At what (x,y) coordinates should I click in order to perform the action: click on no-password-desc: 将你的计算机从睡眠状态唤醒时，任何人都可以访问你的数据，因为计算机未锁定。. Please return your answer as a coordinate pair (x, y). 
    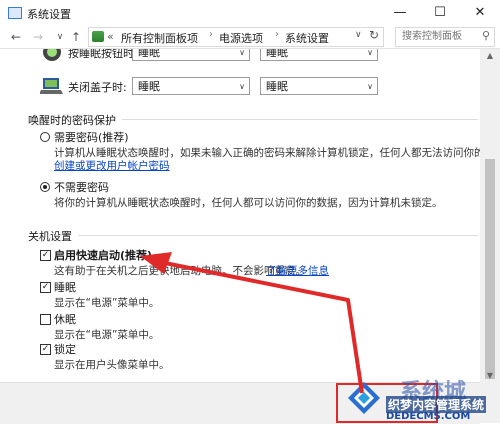
    Looking at the image, I should click on (248, 203).